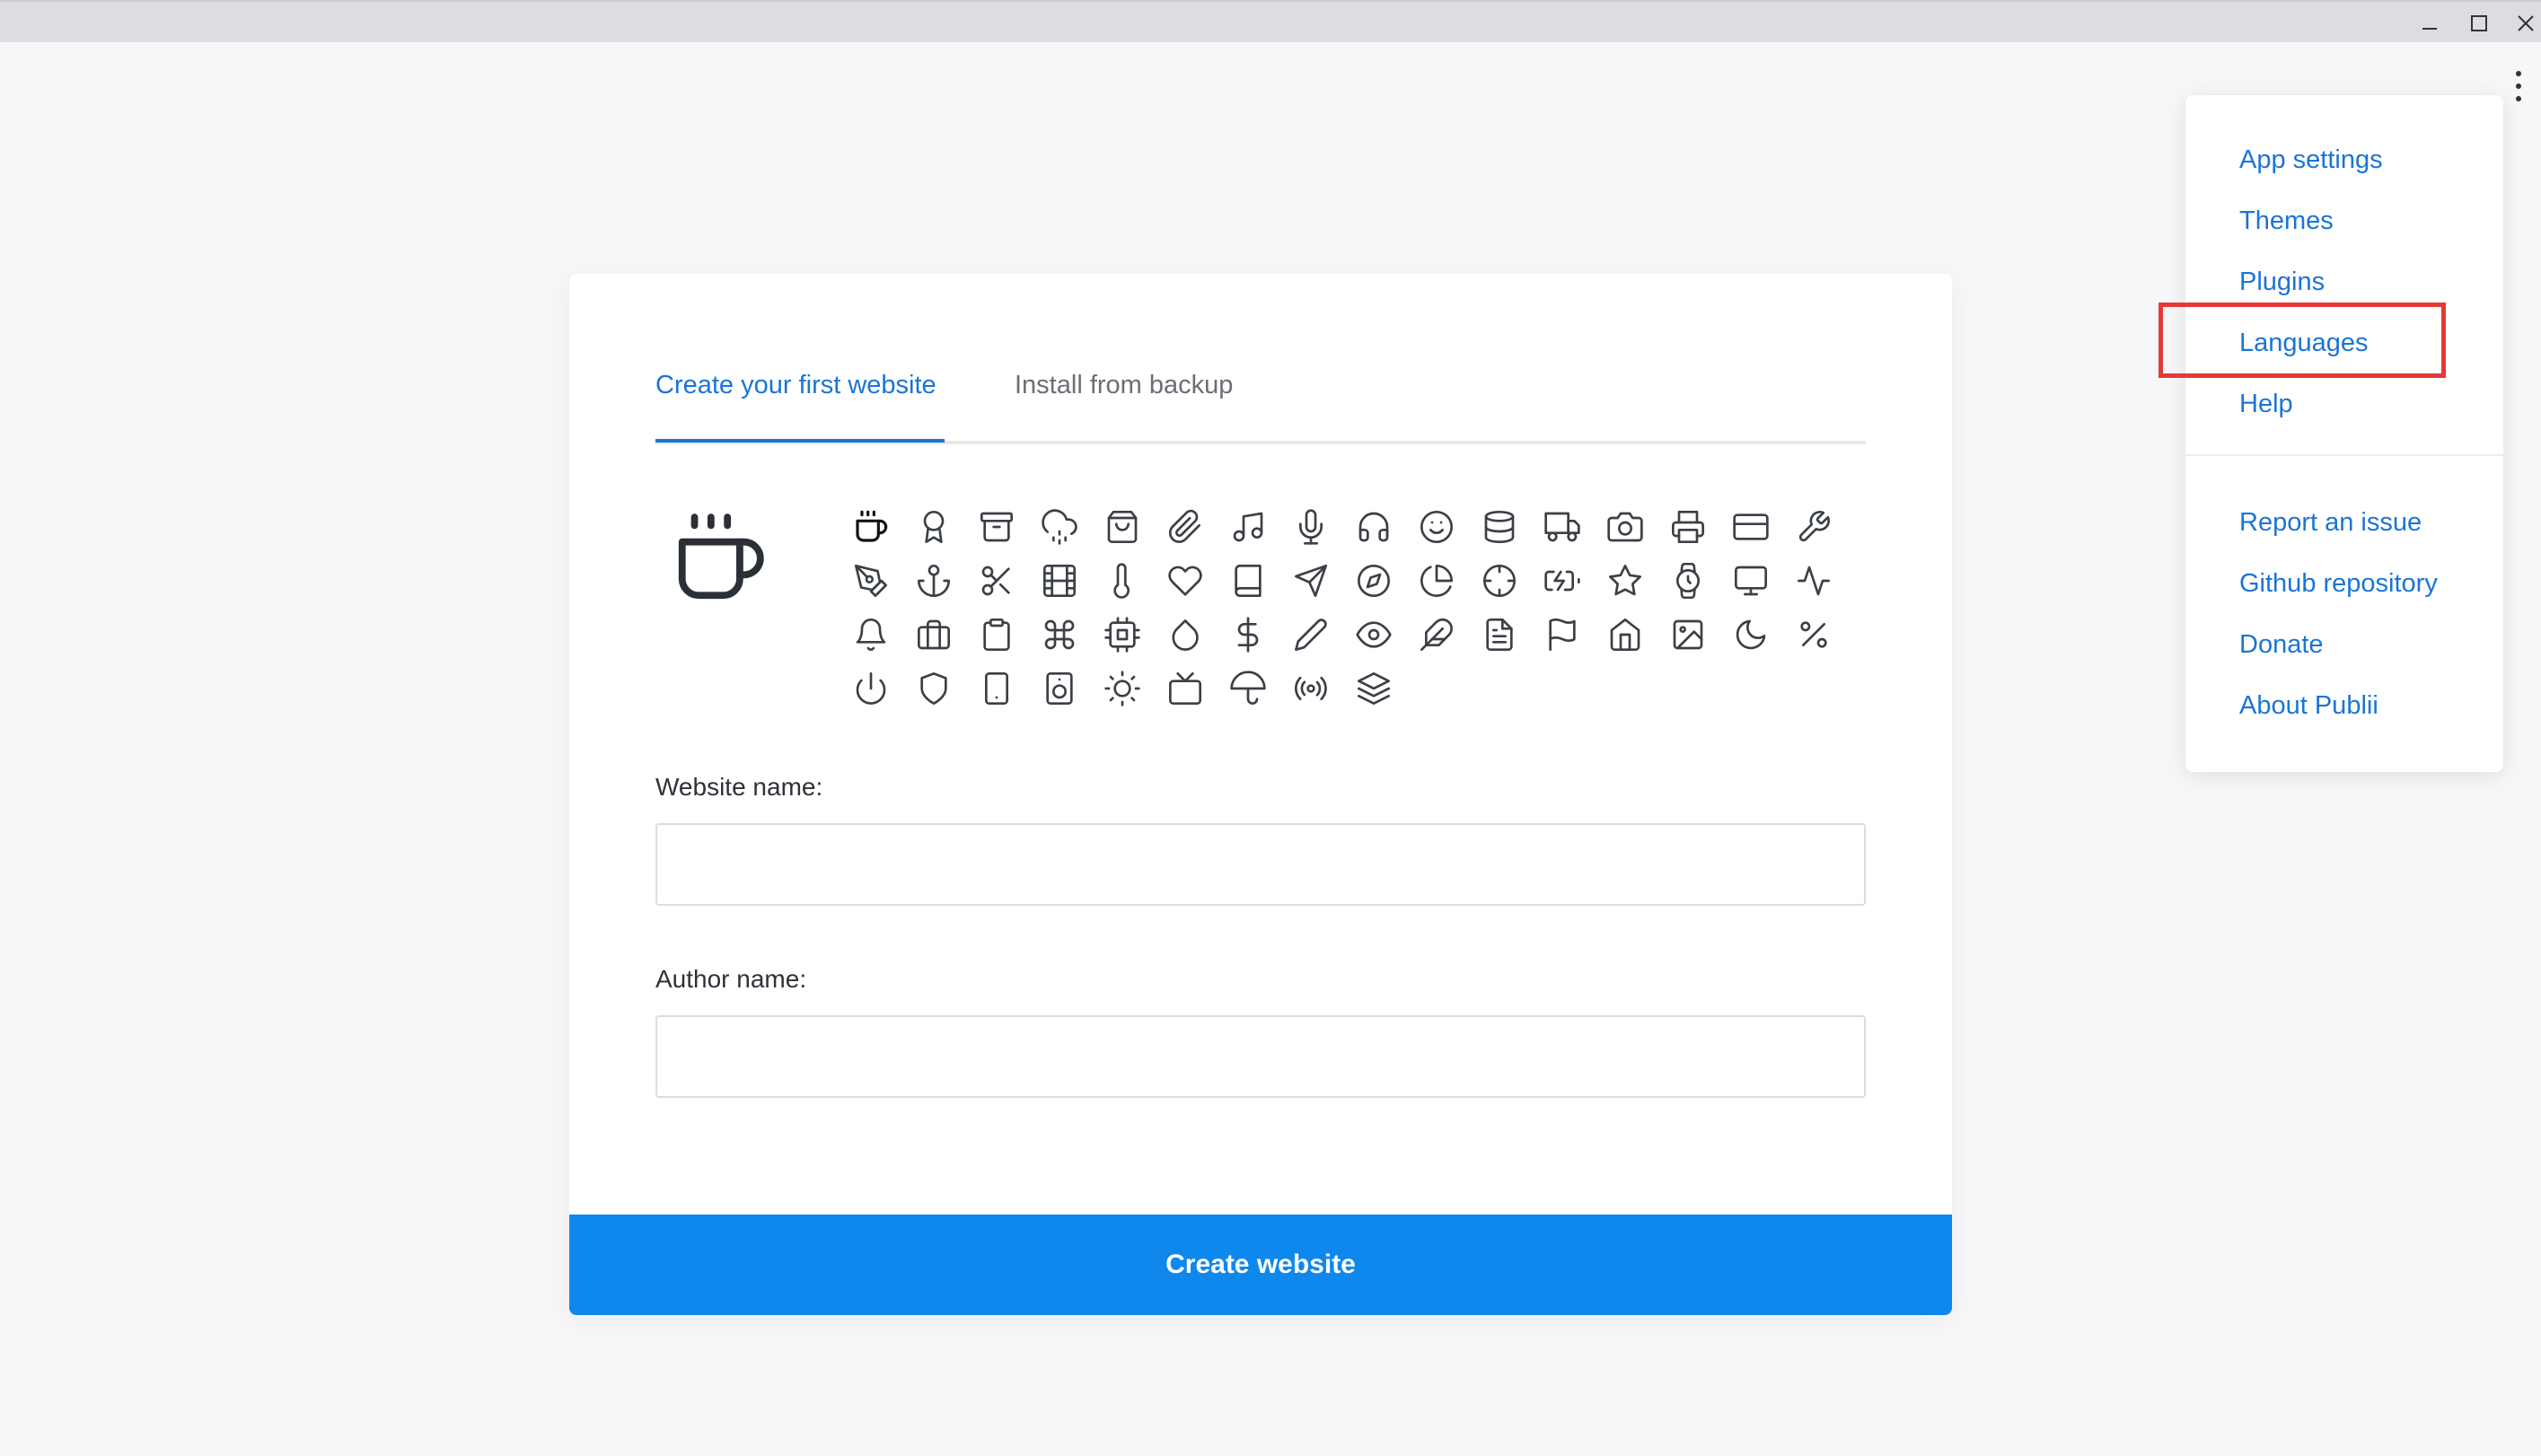 The width and height of the screenshot is (2541, 1456). What do you see at coordinates (2479, 23) in the screenshot?
I see `maximize-icon` at bounding box center [2479, 23].